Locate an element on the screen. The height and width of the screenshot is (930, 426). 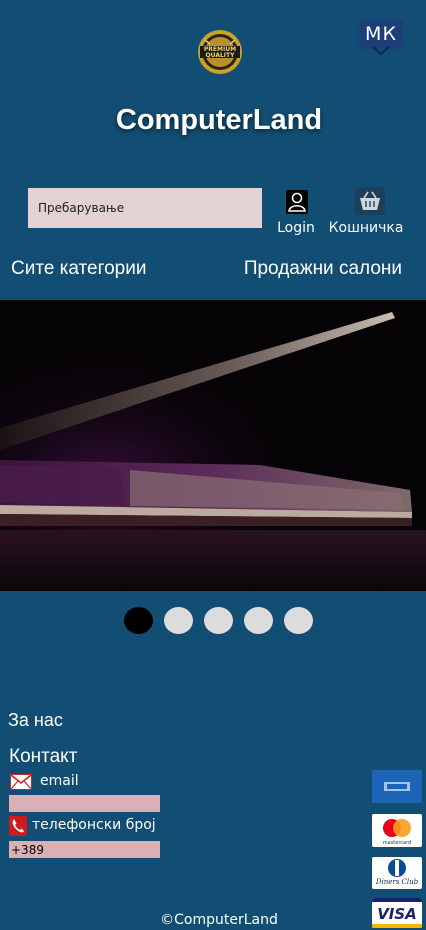
language-label: МК is located at coordinates (381, 34).